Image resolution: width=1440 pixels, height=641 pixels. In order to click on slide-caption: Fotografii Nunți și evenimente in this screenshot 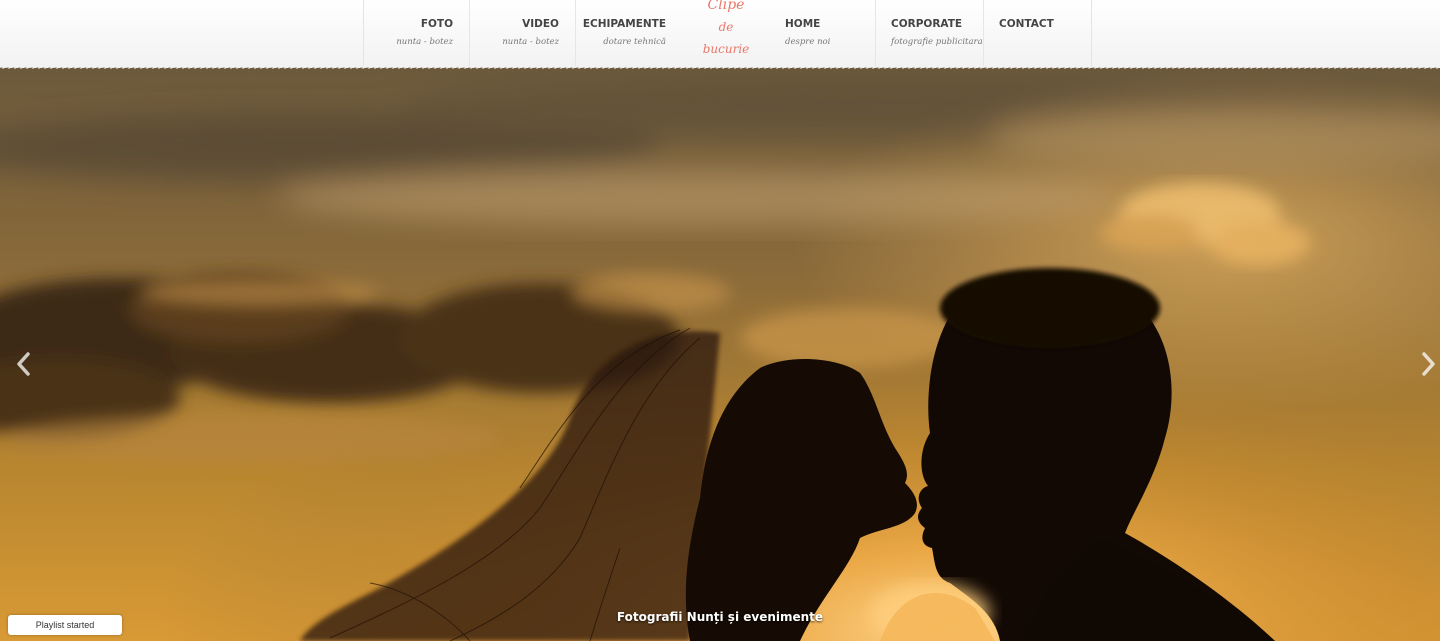, I will do `click(720, 617)`.